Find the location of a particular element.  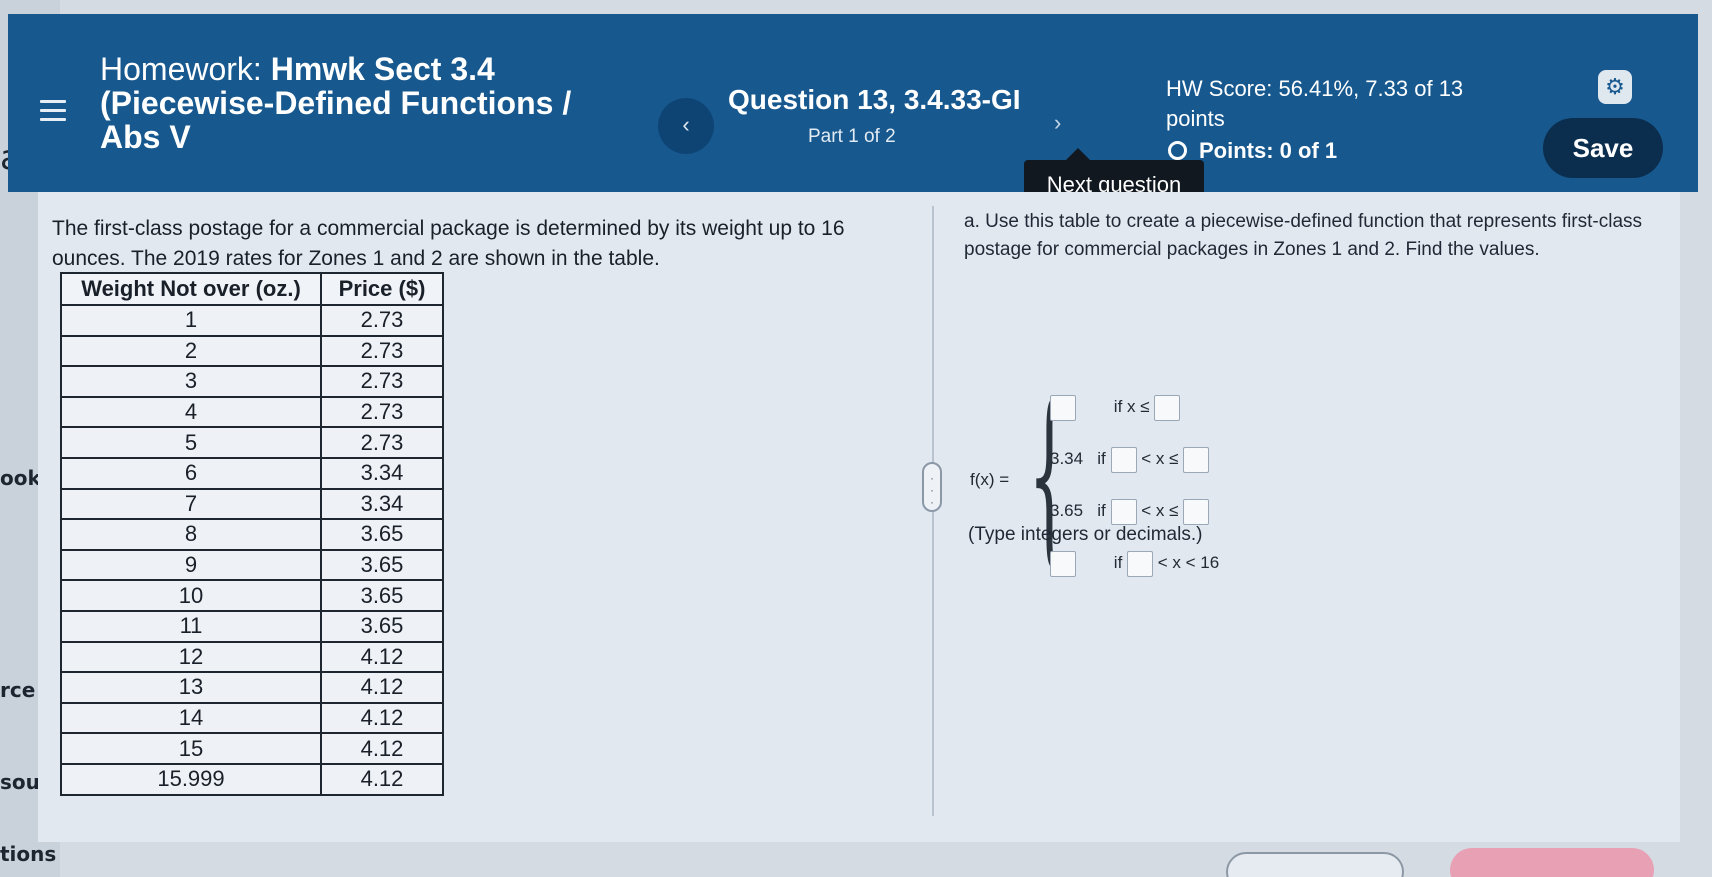

hamburger-menu-icon is located at coordinates (53, 111).